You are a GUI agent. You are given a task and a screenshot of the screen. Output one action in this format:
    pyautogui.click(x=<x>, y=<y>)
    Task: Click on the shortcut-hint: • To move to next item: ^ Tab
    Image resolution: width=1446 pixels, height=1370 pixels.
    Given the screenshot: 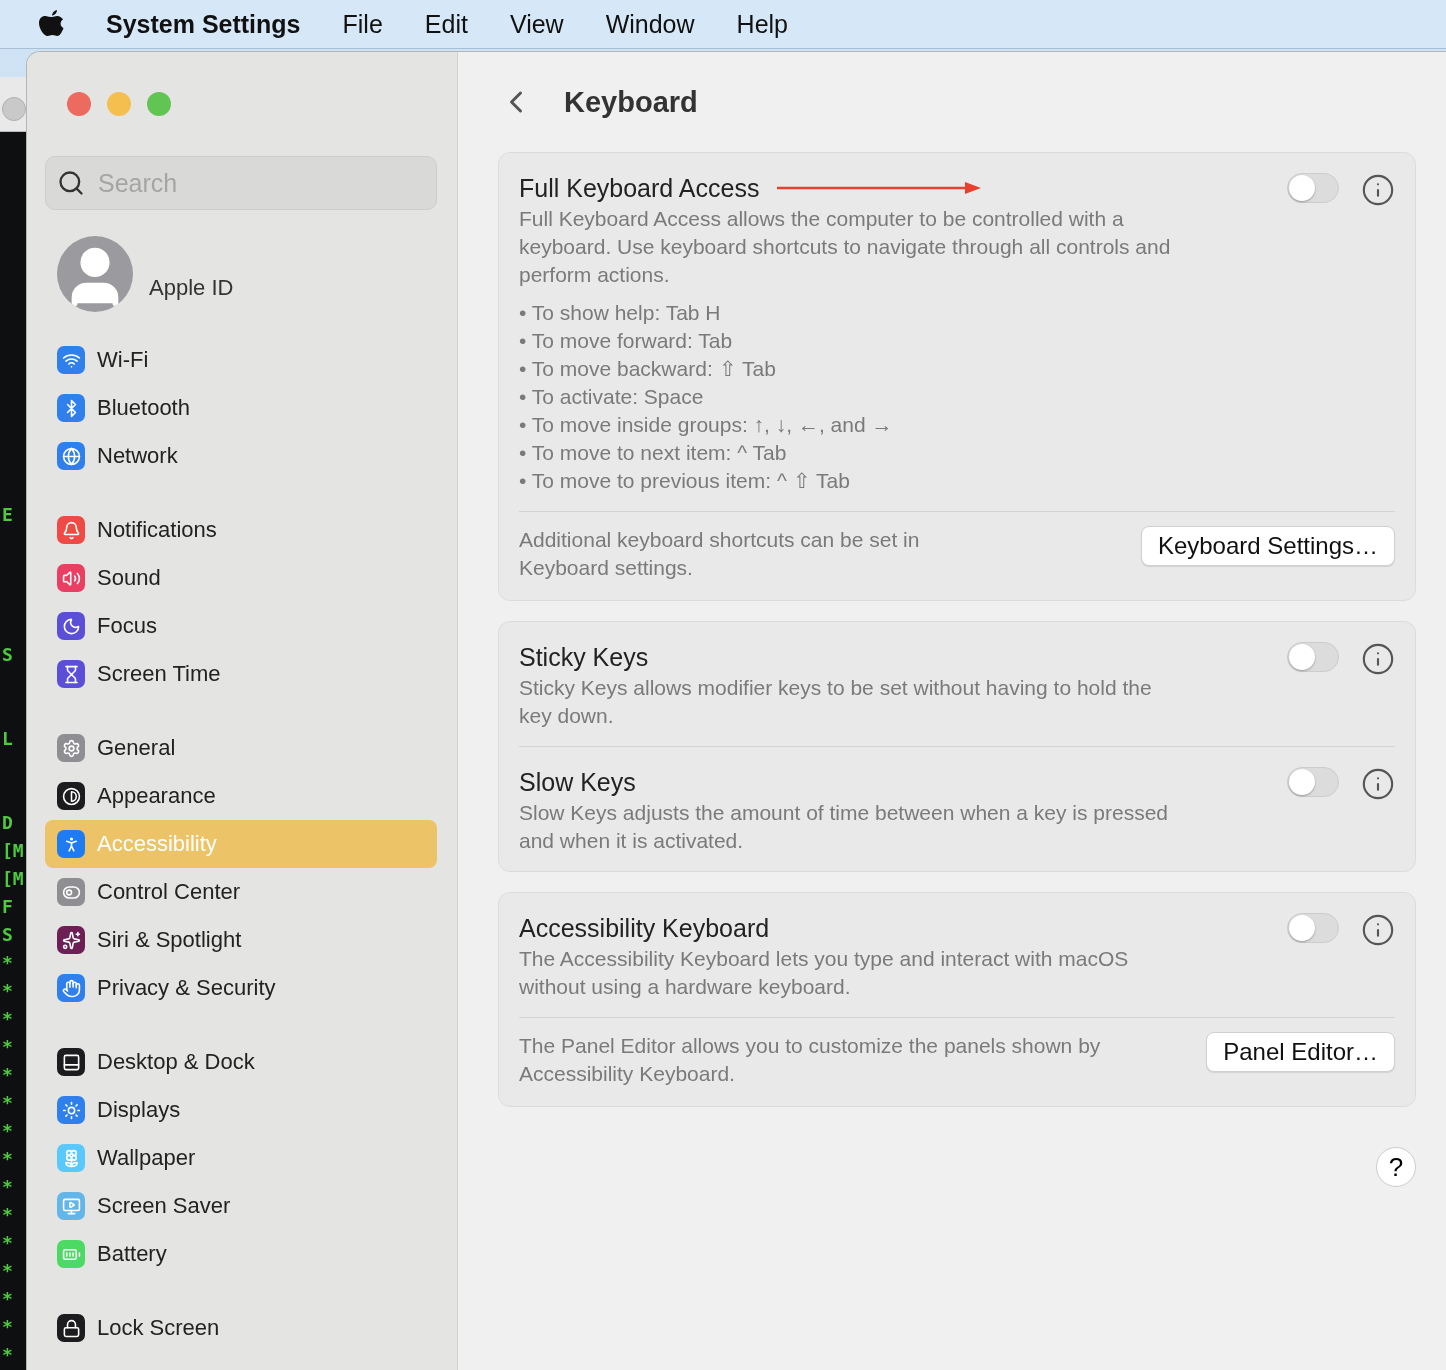 What is the action you would take?
    pyautogui.click(x=653, y=453)
    